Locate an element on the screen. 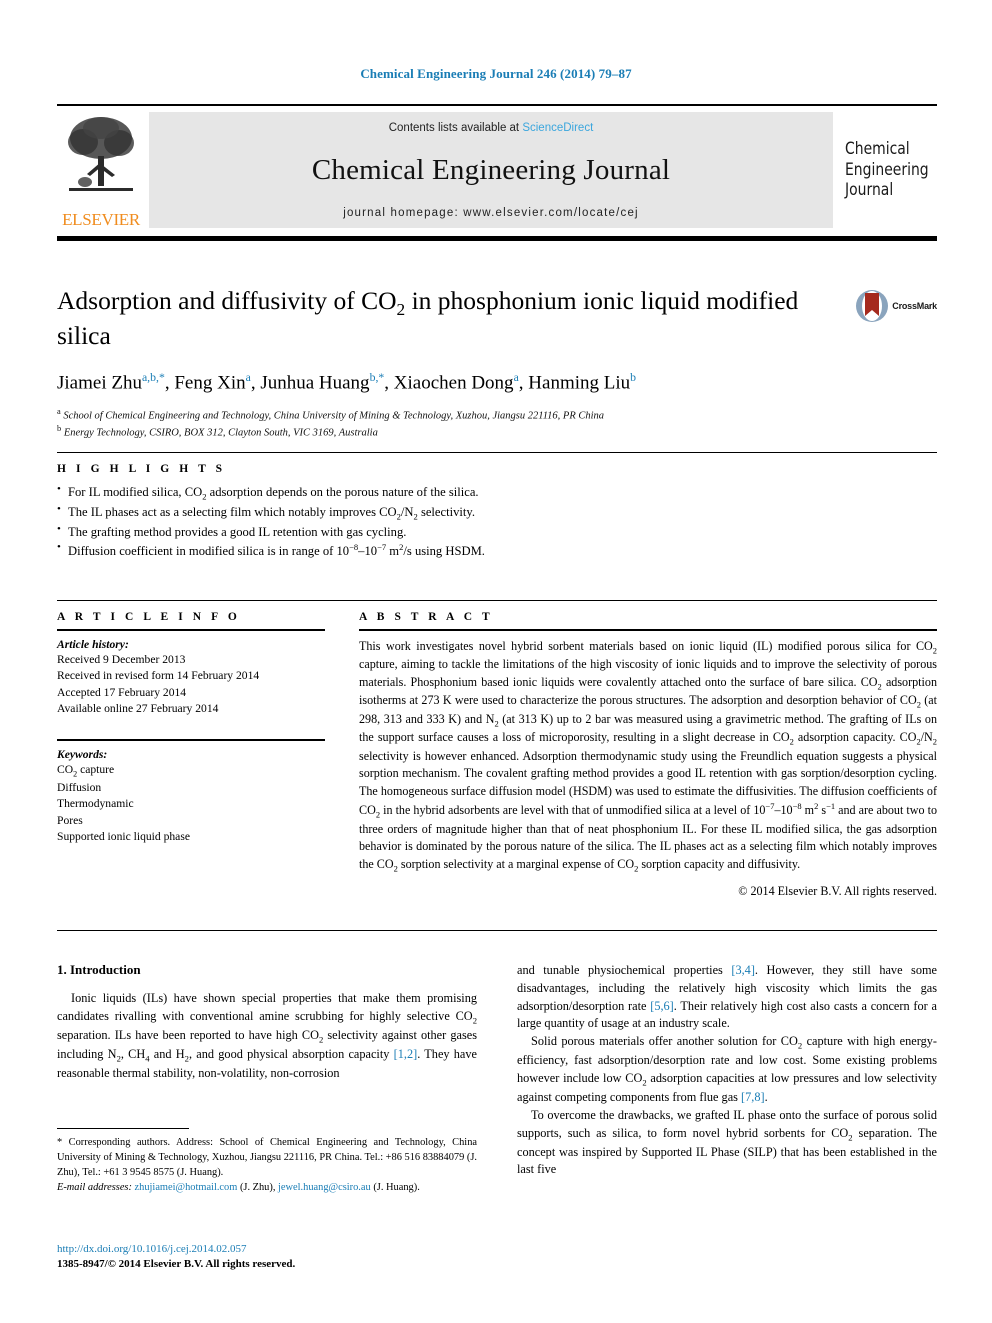 Image resolution: width=992 pixels, height=1323 pixels. keyword-item: Diffusion is located at coordinates (79, 787).